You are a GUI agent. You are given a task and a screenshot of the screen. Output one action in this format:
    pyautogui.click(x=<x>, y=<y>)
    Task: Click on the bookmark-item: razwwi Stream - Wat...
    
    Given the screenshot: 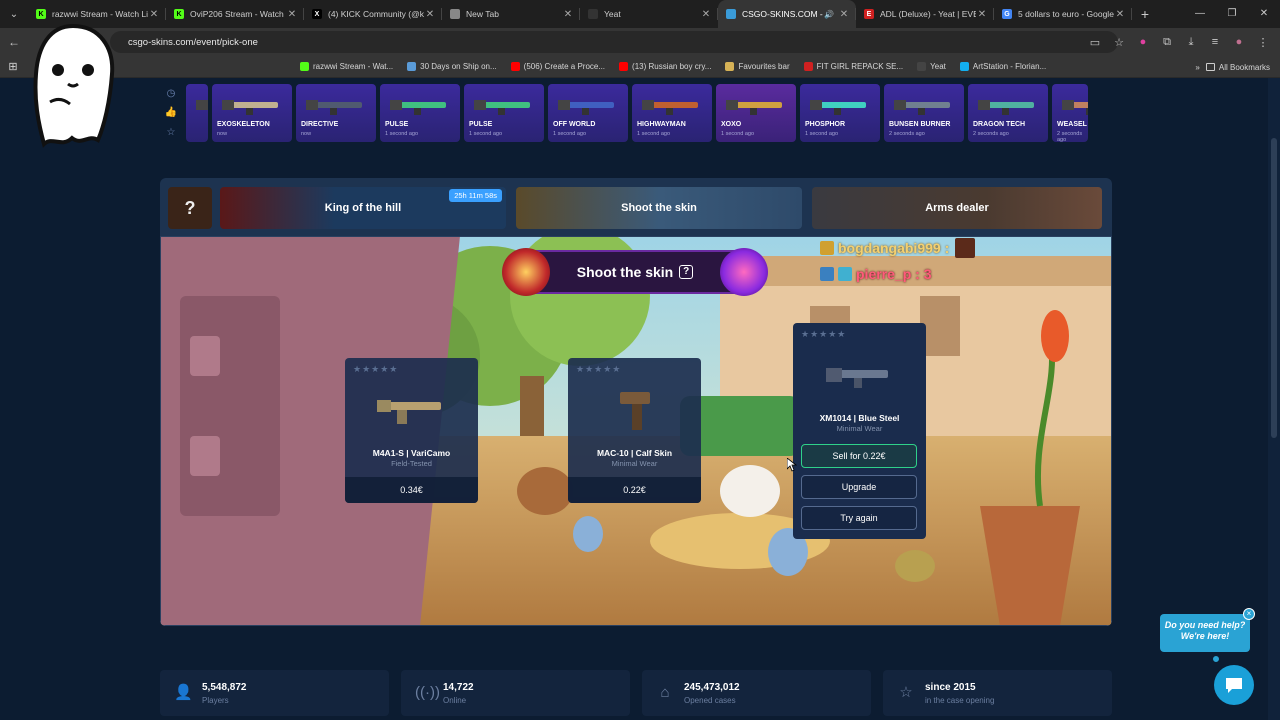 What is the action you would take?
    pyautogui.click(x=346, y=66)
    